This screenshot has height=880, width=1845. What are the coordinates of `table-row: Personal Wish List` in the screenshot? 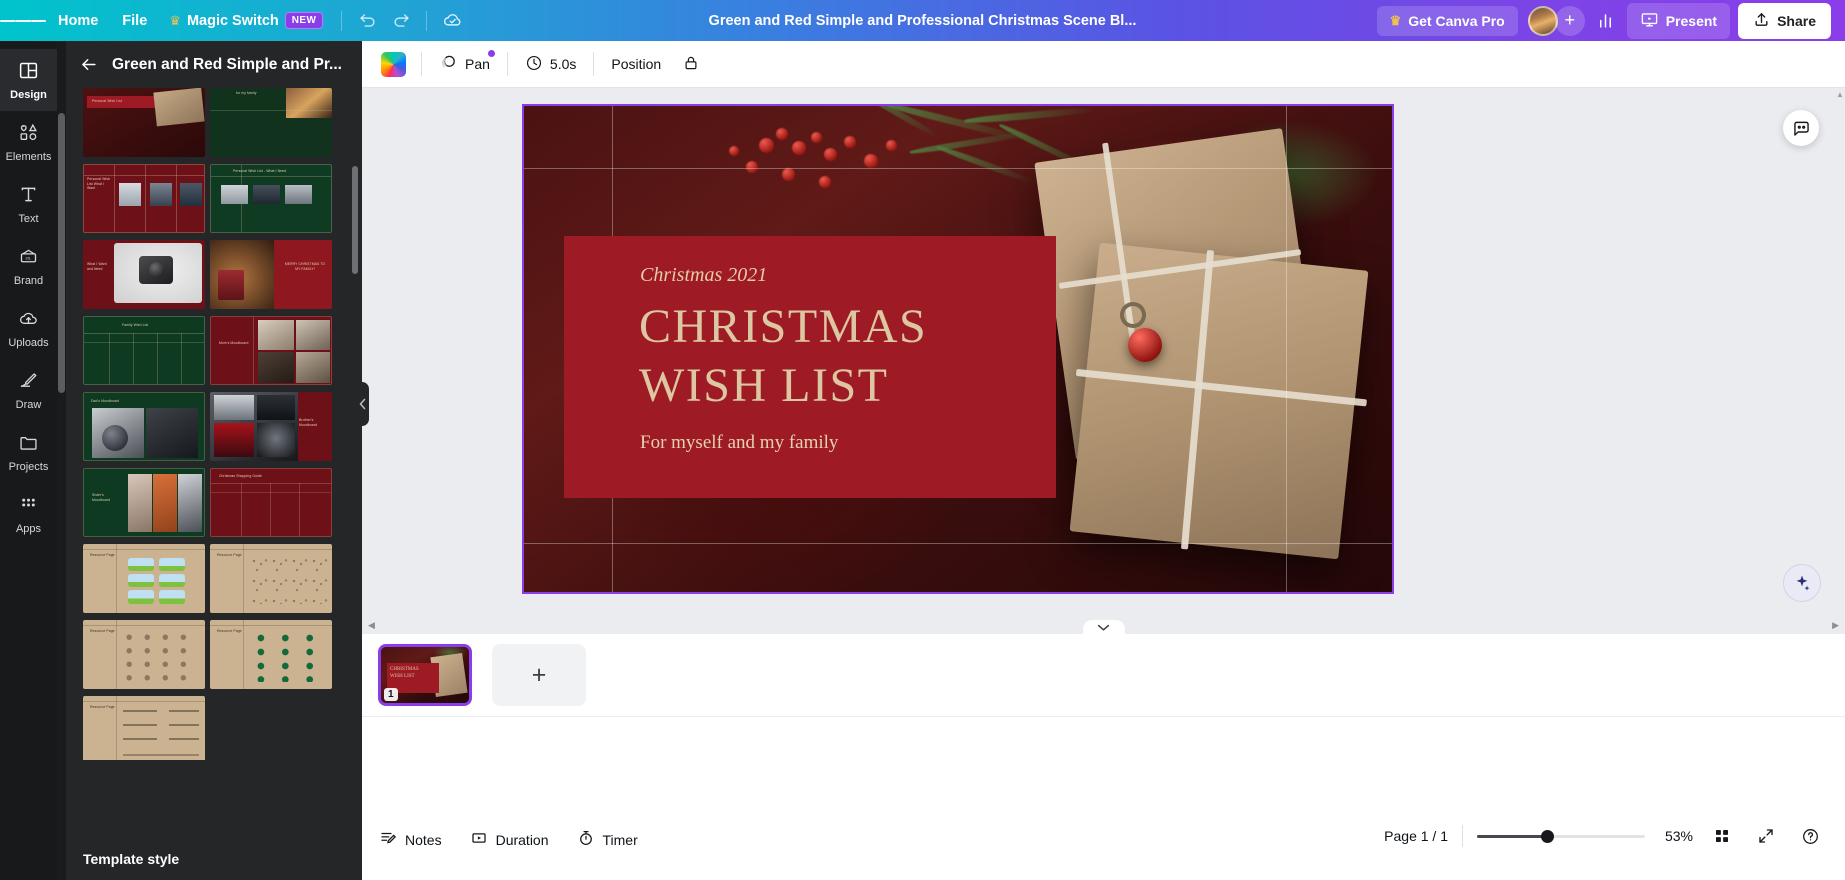 It's located at (144, 122).